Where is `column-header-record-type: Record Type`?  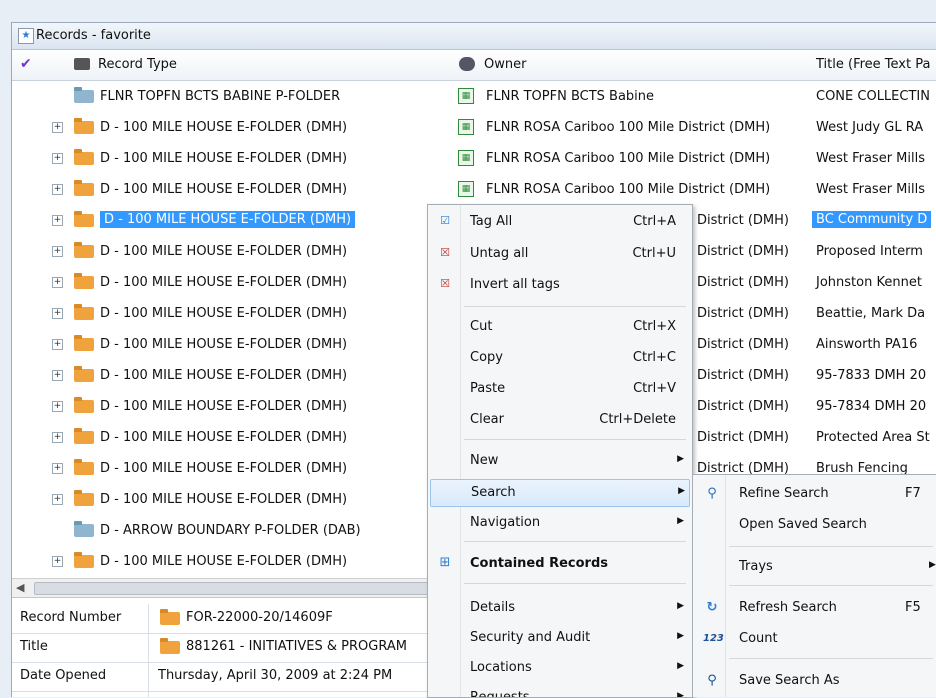 column-header-record-type: Record Type is located at coordinates (137, 64).